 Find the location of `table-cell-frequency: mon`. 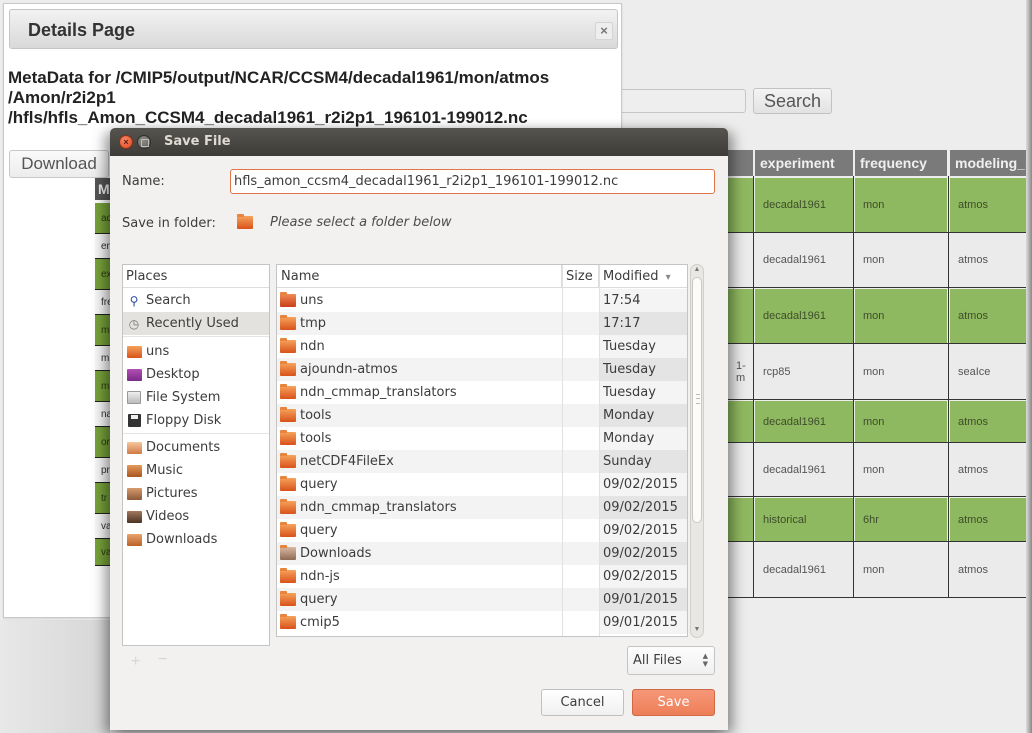

table-cell-frequency: mon is located at coordinates (901, 316).